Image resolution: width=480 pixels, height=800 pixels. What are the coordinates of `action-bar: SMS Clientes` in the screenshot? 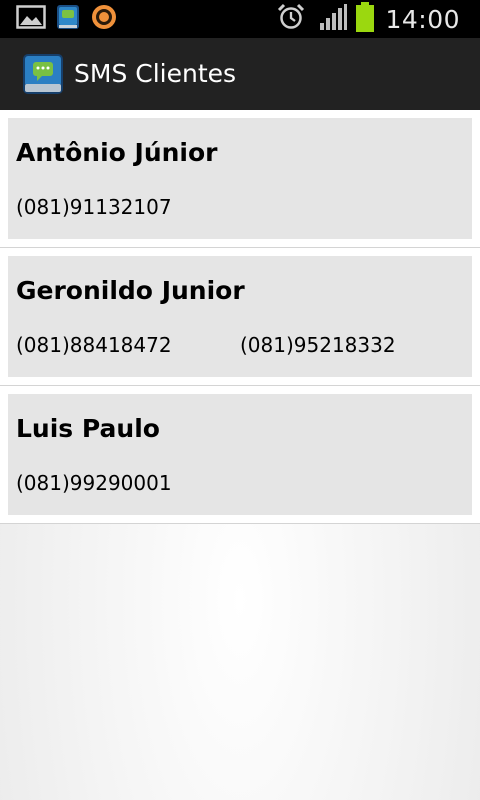 It's located at (240, 74).